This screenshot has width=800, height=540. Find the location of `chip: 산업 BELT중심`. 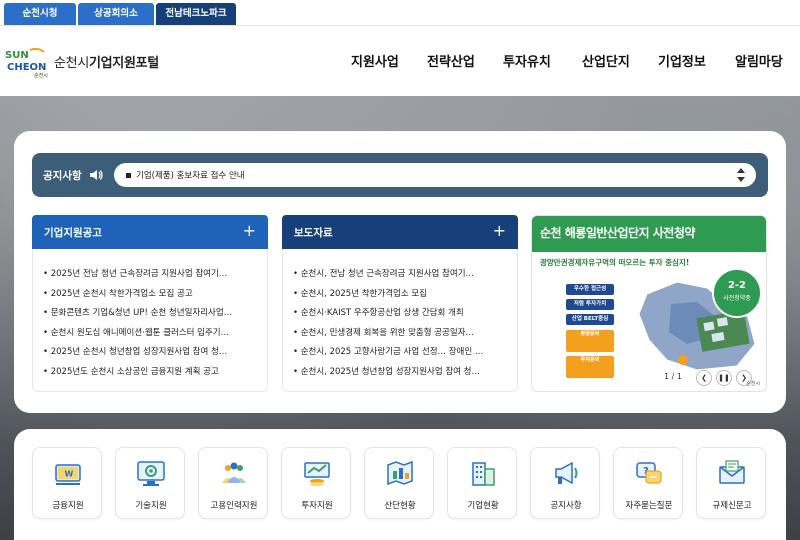

chip: 산업 BELT중심 is located at coordinates (590, 319).